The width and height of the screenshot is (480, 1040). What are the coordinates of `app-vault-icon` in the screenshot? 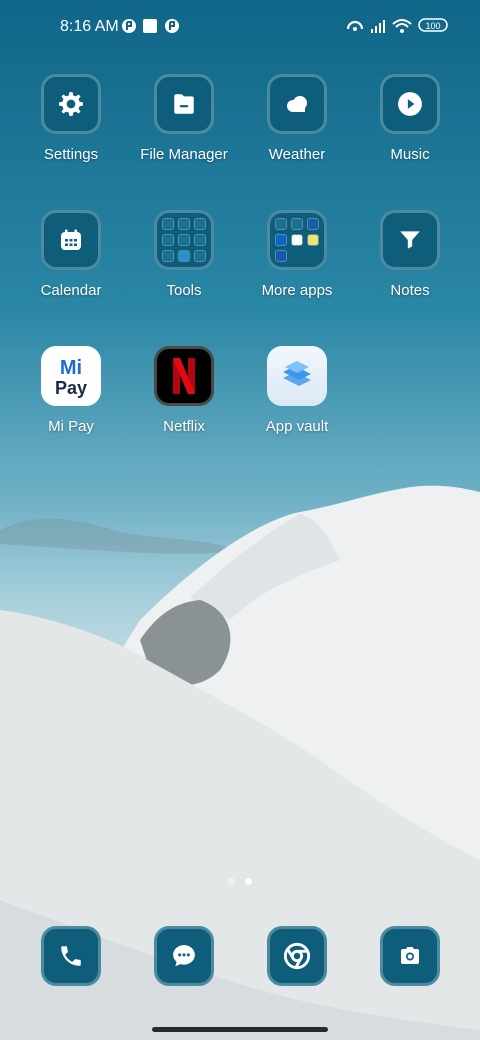 It's located at (297, 376).